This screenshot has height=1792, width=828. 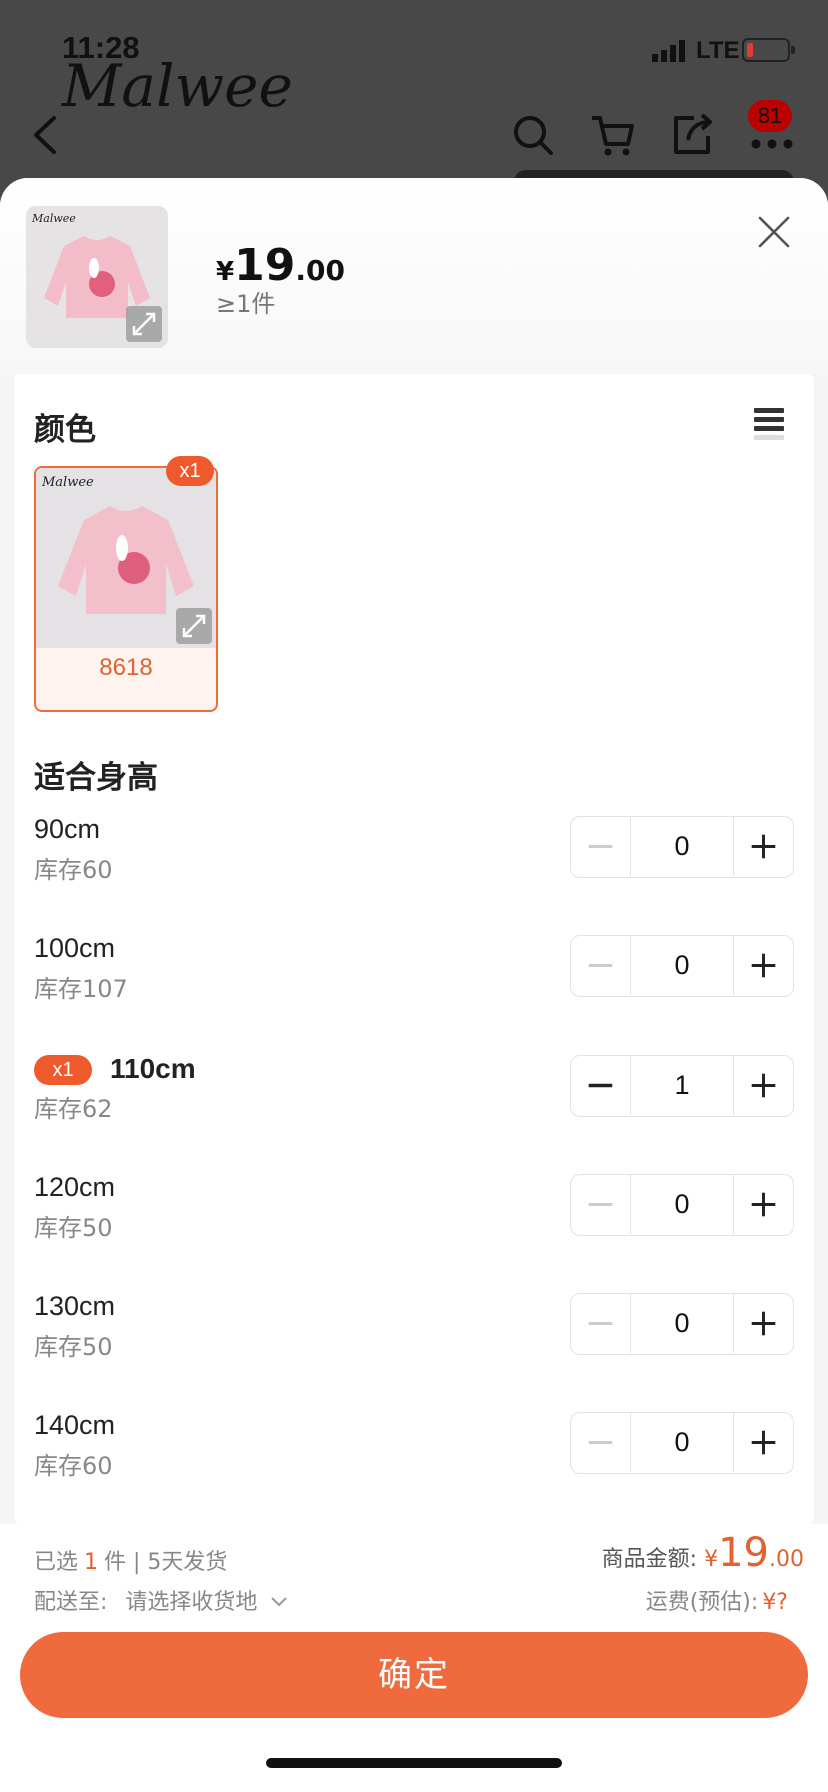 What do you see at coordinates (786, 1559) in the screenshot?
I see `amount-decimal: .00` at bounding box center [786, 1559].